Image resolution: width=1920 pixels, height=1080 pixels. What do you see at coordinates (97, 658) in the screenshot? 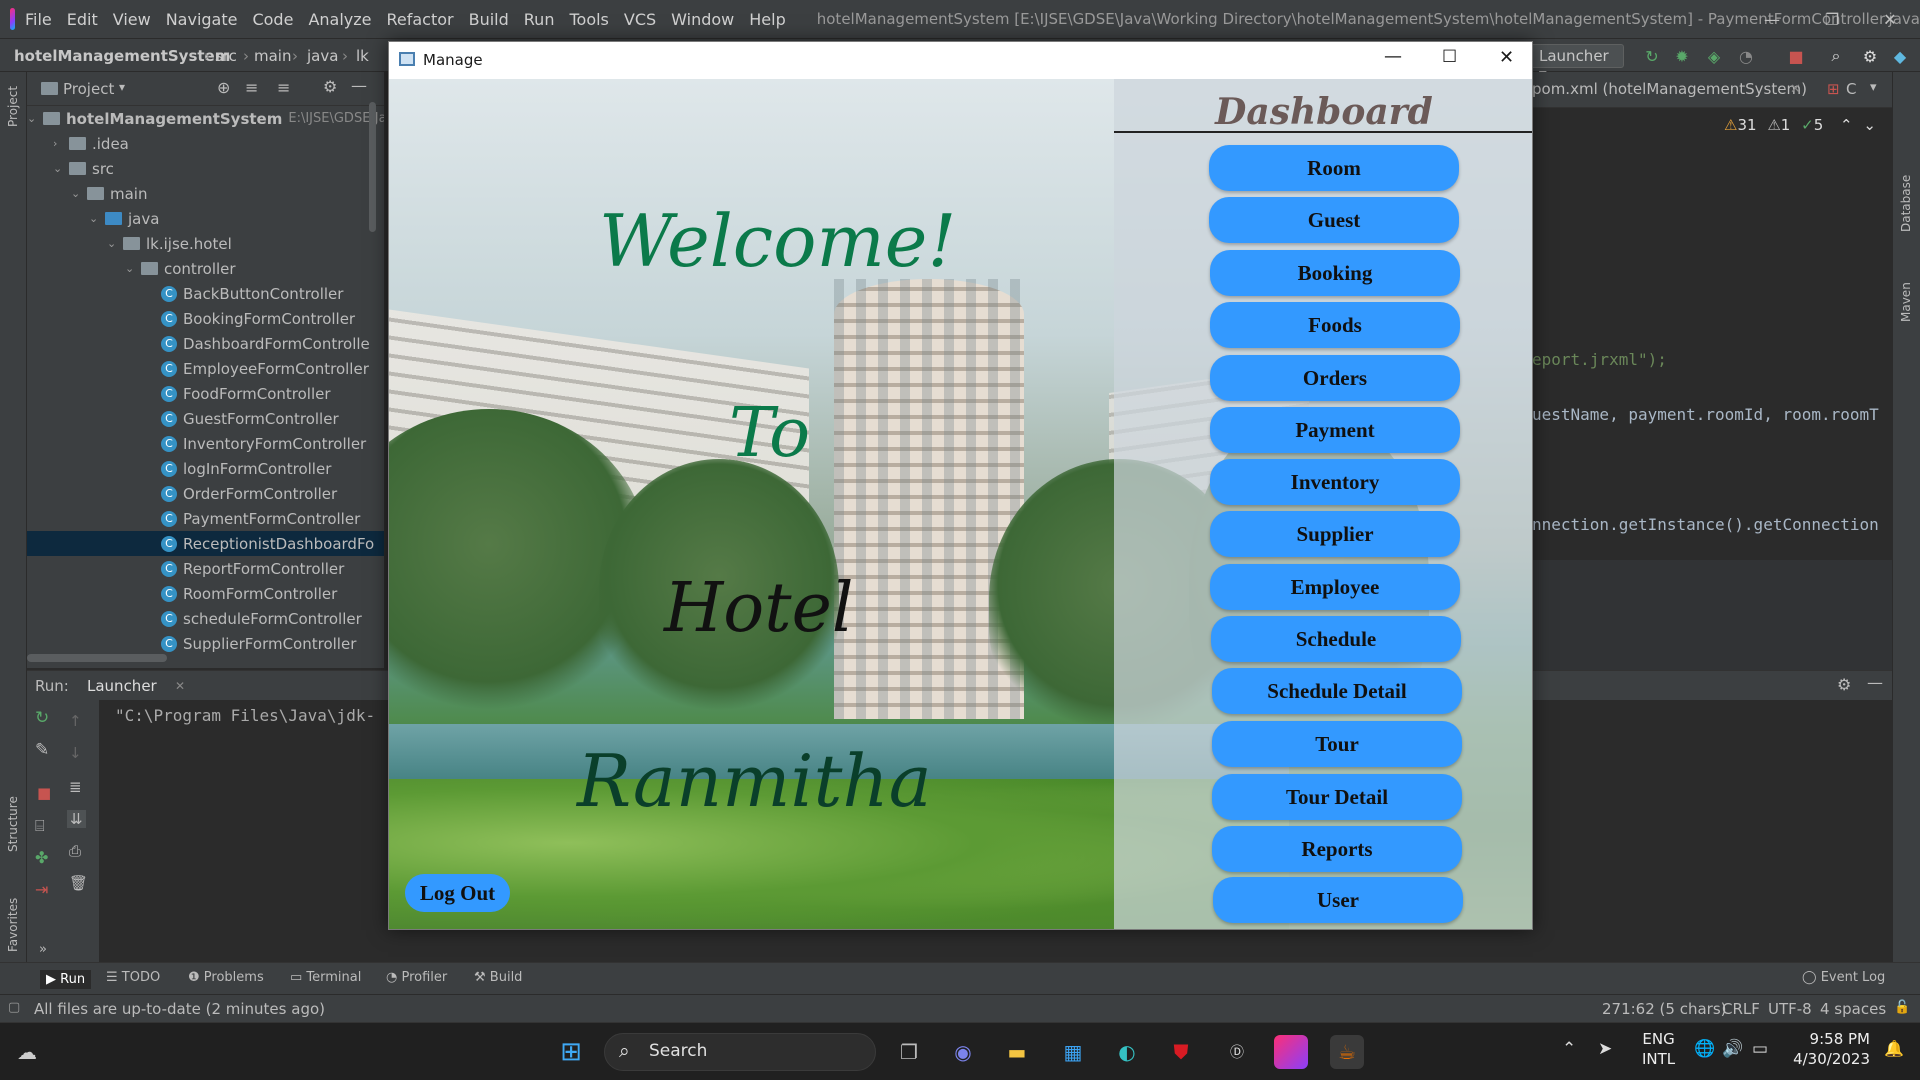
I see `horizontal-scrollbar` at bounding box center [97, 658].